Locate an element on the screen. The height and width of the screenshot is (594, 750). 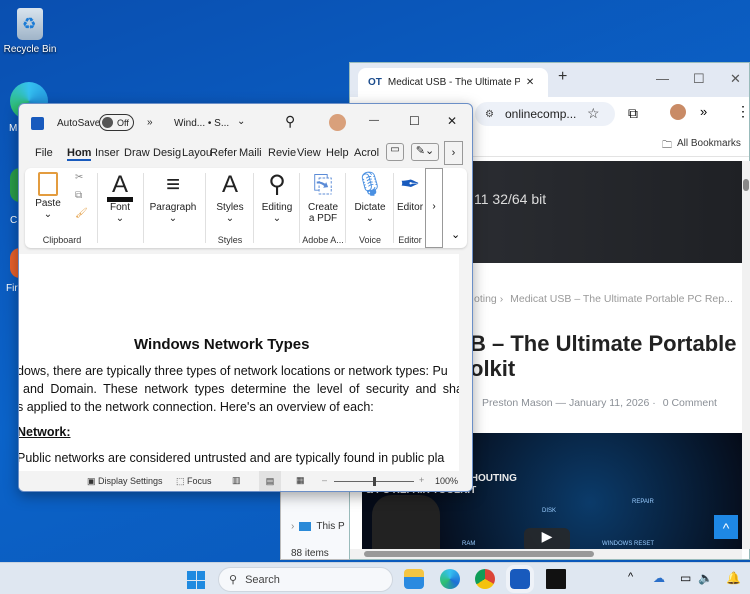
zoom-in-button: + is located at coordinates (421, 480).